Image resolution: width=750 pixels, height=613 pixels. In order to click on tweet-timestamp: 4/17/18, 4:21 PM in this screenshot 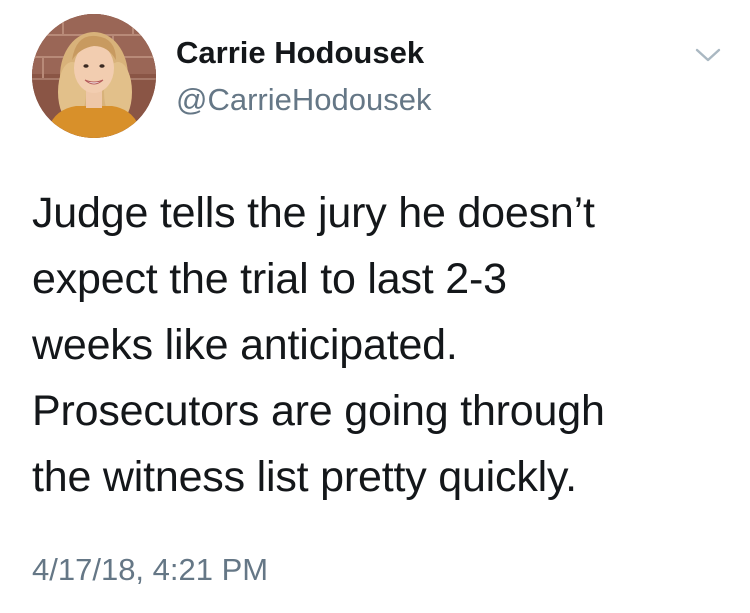, I will do `click(150, 570)`.